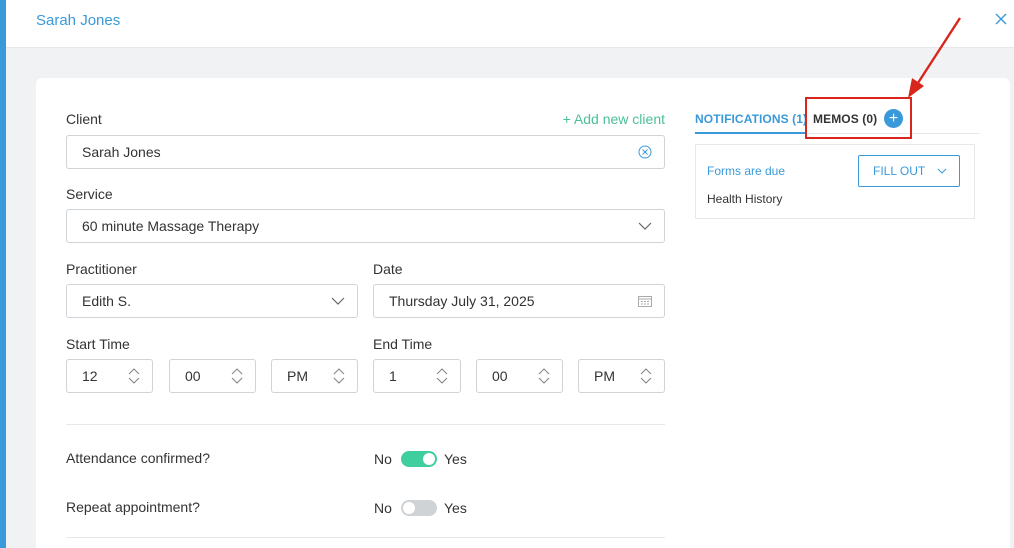 Image resolution: width=1014 pixels, height=548 pixels. I want to click on client-input: Sarah Jones, so click(365, 152).